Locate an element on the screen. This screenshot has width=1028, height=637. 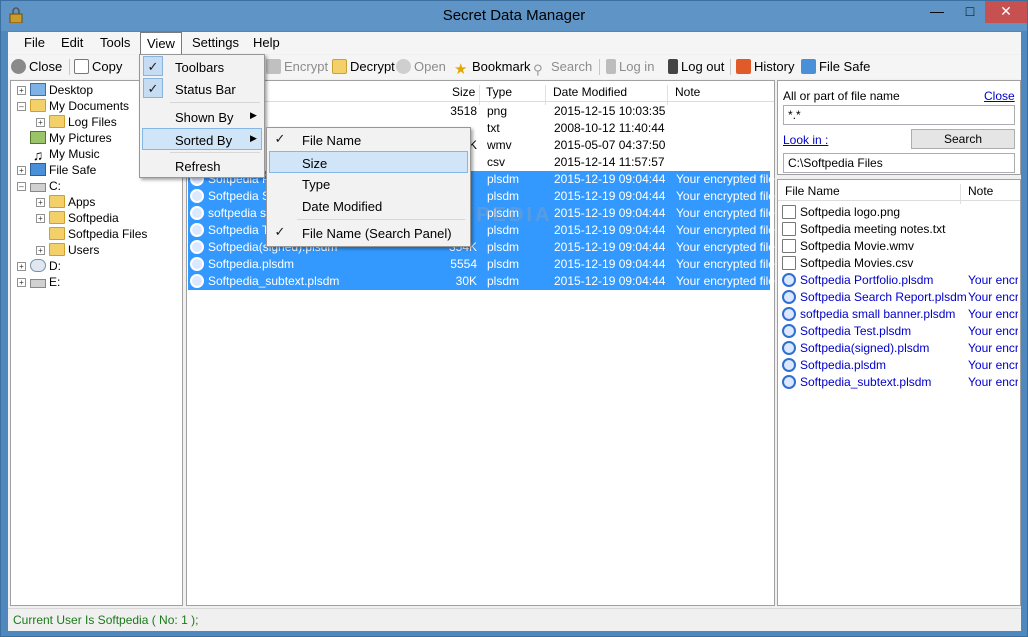
toolbar-separator is located at coordinates (599, 67).